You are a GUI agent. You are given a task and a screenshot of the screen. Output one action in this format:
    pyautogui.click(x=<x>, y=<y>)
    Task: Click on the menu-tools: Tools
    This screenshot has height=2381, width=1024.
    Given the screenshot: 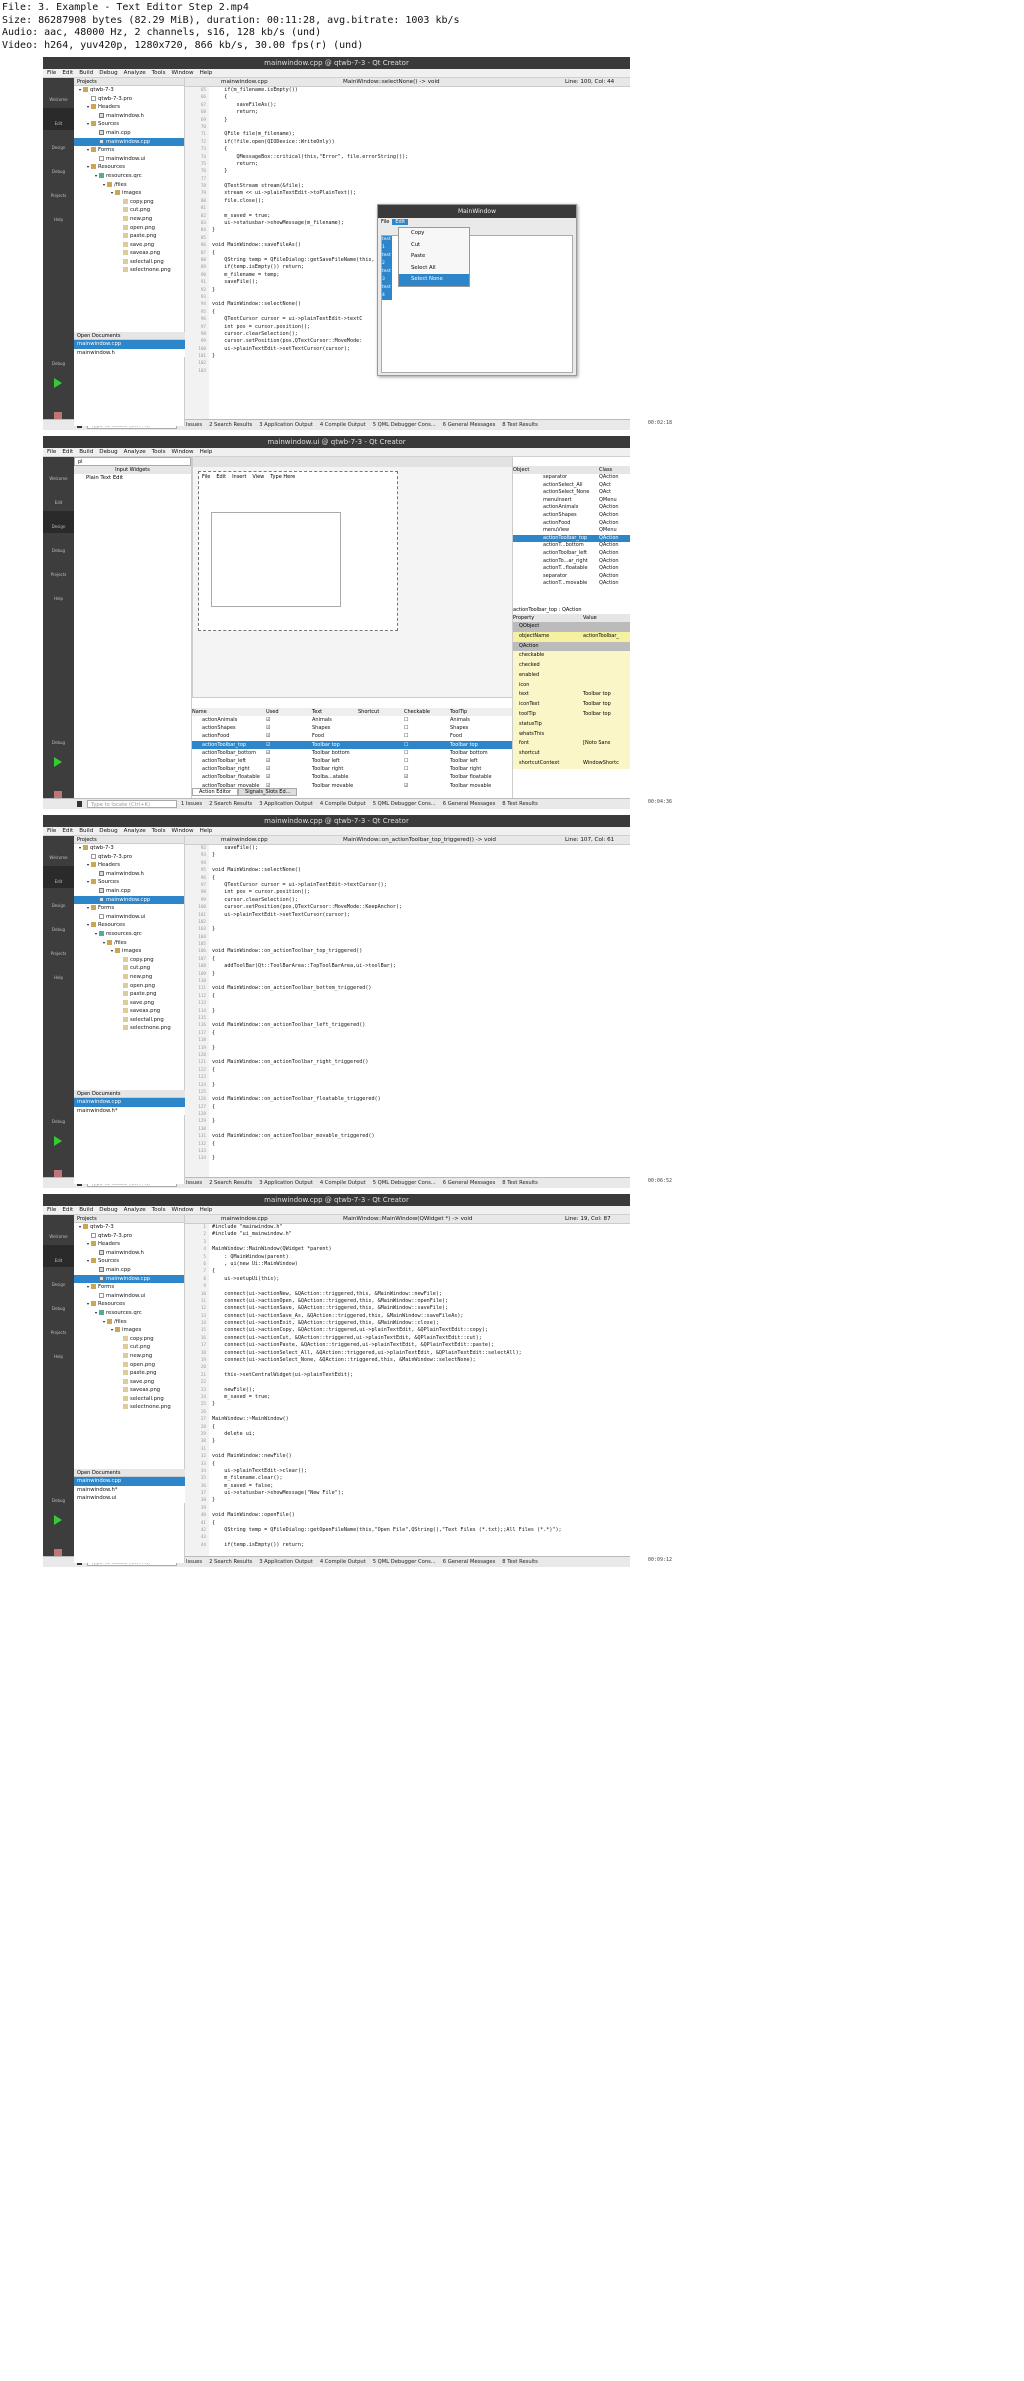 What is the action you would take?
    pyautogui.click(x=159, y=1210)
    